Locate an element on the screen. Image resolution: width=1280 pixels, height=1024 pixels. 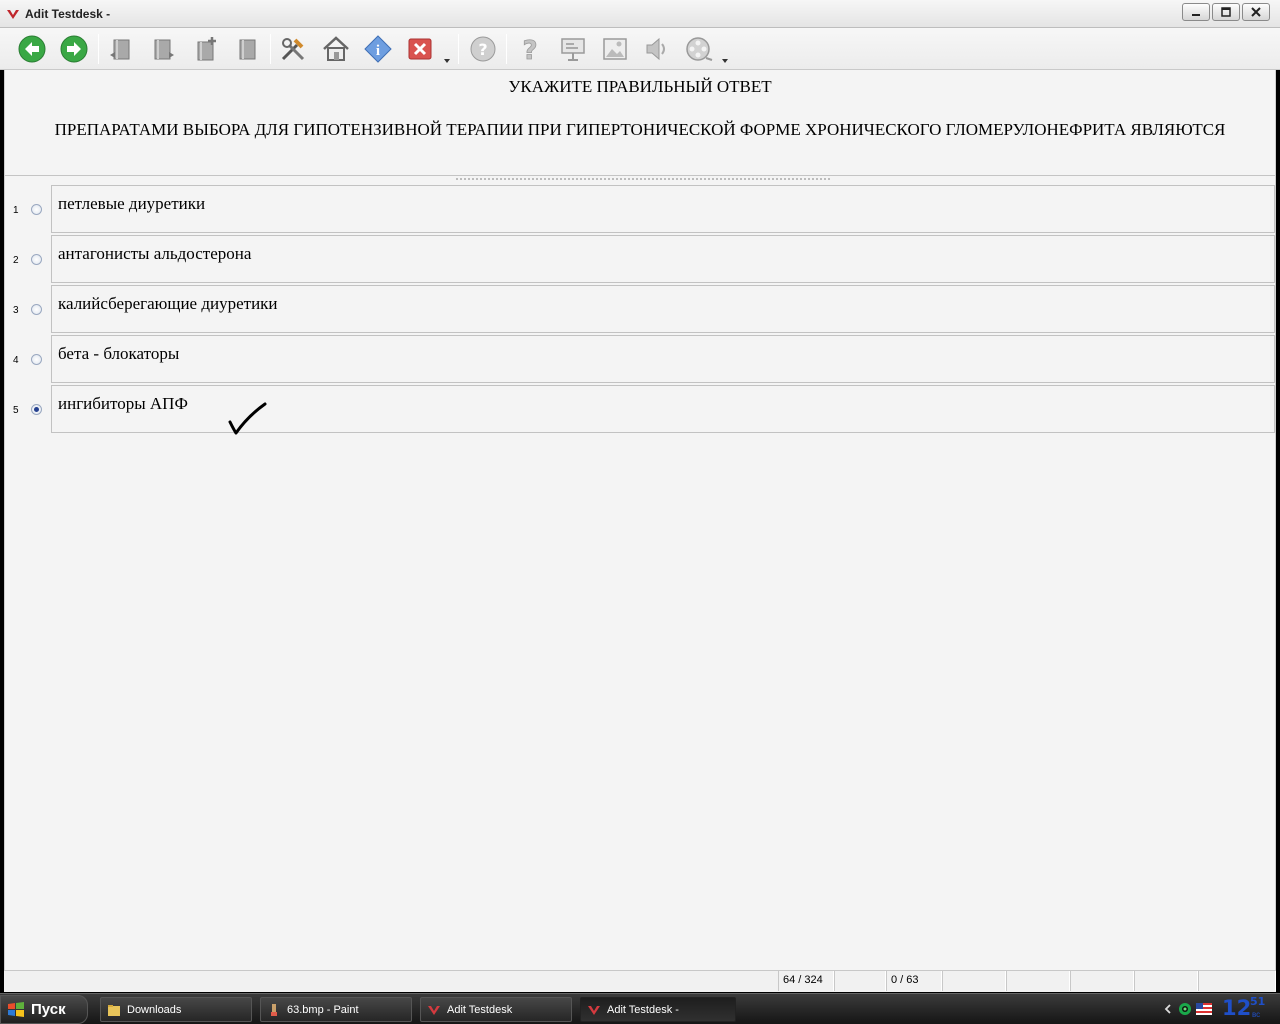
answer-number: 2 is located at coordinates (16, 260).